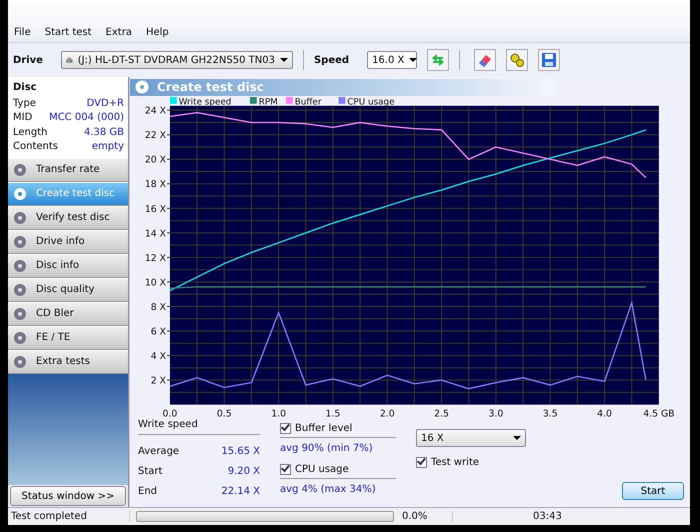 The height and width of the screenshot is (532, 700). Describe the element at coordinates (155, 184) in the screenshot. I see `y-tick-label: 18 X` at that location.